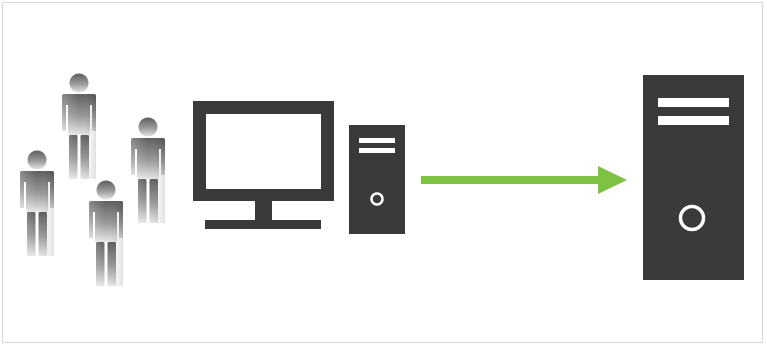  I want to click on person-group-icon, so click(92, 179).